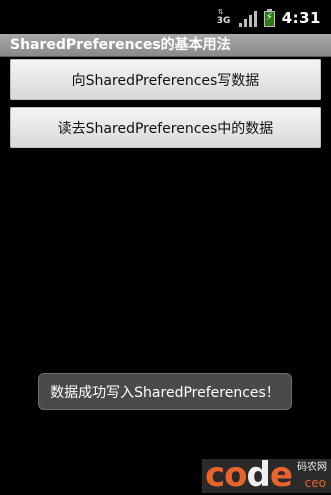 The height and width of the screenshot is (495, 331). Describe the element at coordinates (247, 18) in the screenshot. I see `signal-strength-icon` at that location.